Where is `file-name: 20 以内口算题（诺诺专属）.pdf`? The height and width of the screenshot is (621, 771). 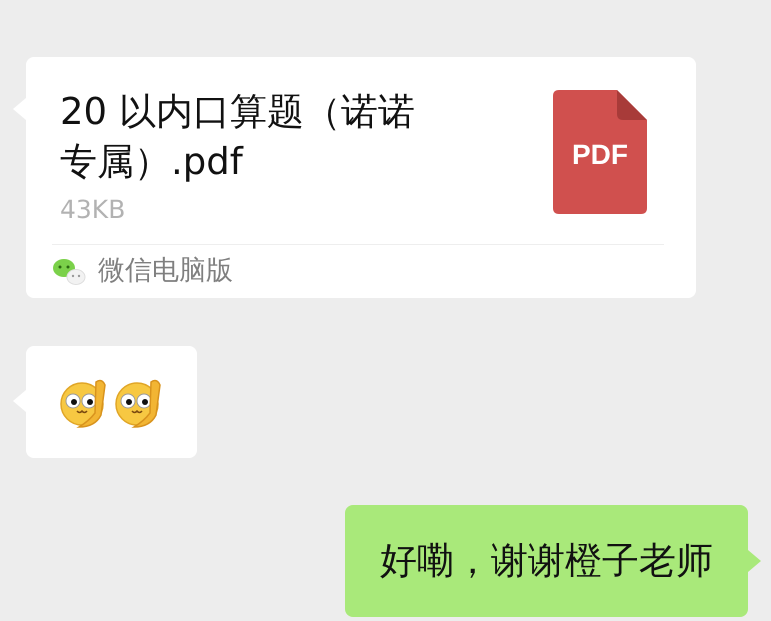 file-name: 20 以内口算题（诺诺专属）.pdf is located at coordinates (238, 137).